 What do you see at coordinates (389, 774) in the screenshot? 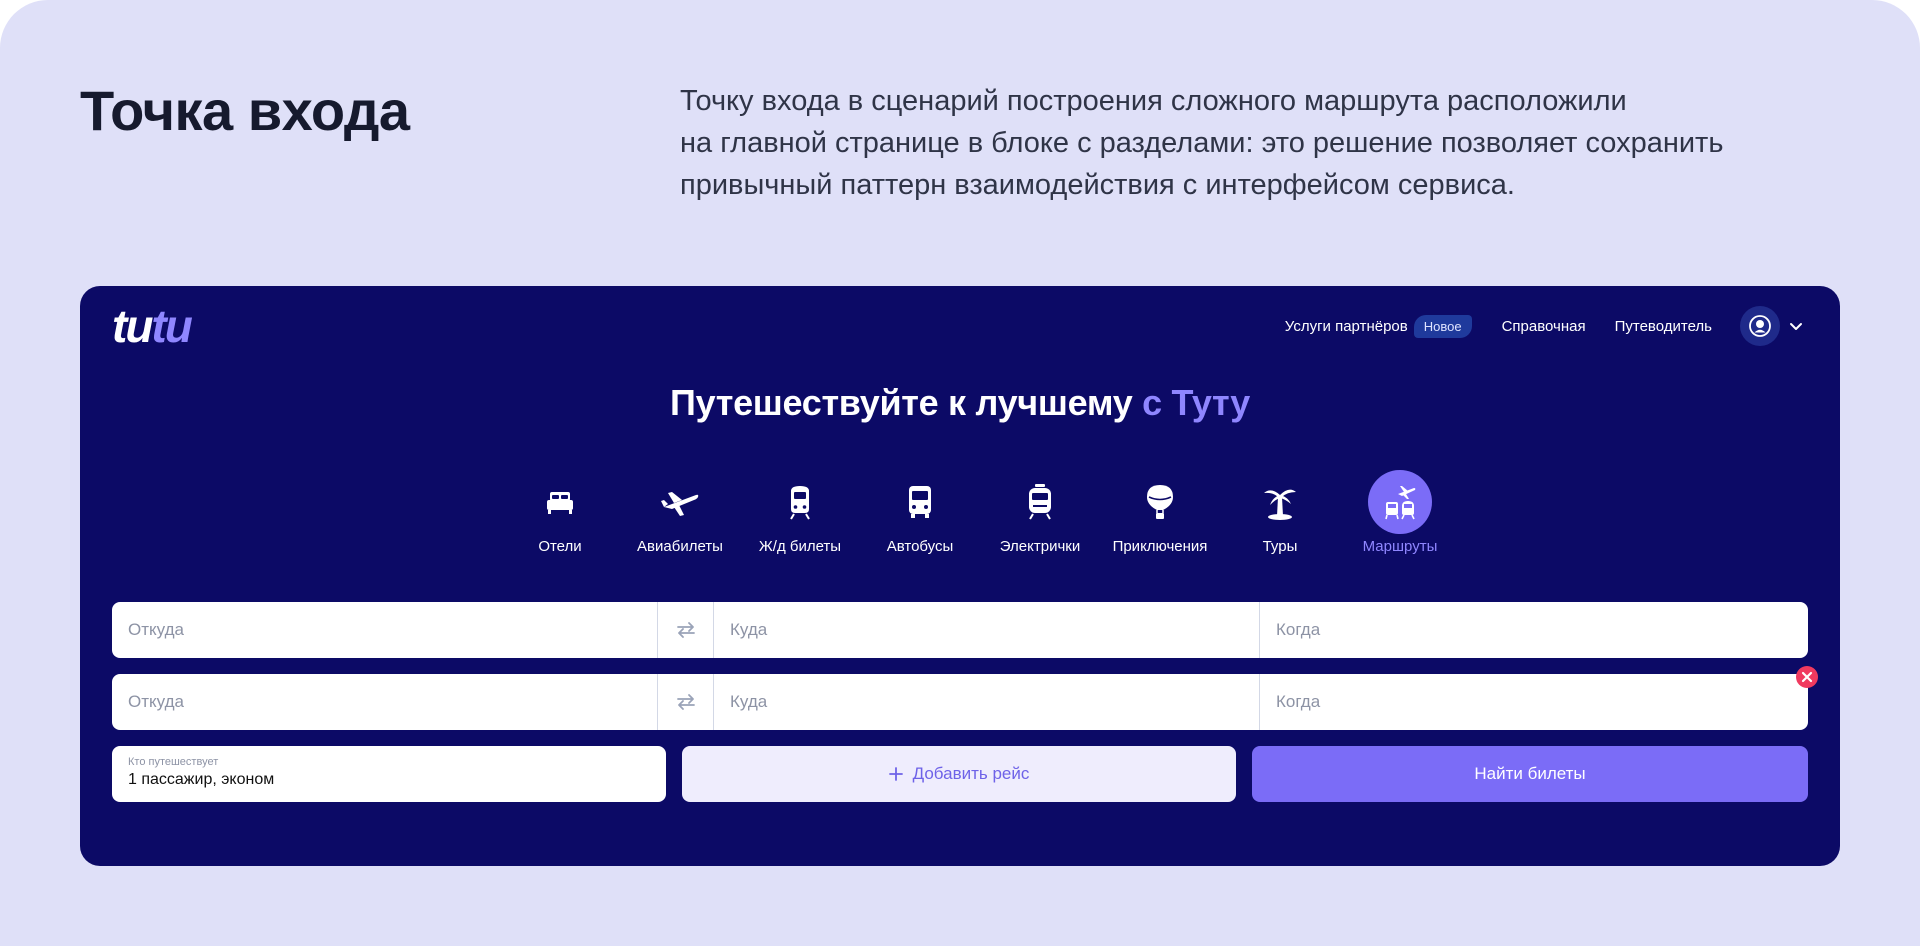
I see `passengers-select: Кто путешествует 1 пассажир, эконом` at bounding box center [389, 774].